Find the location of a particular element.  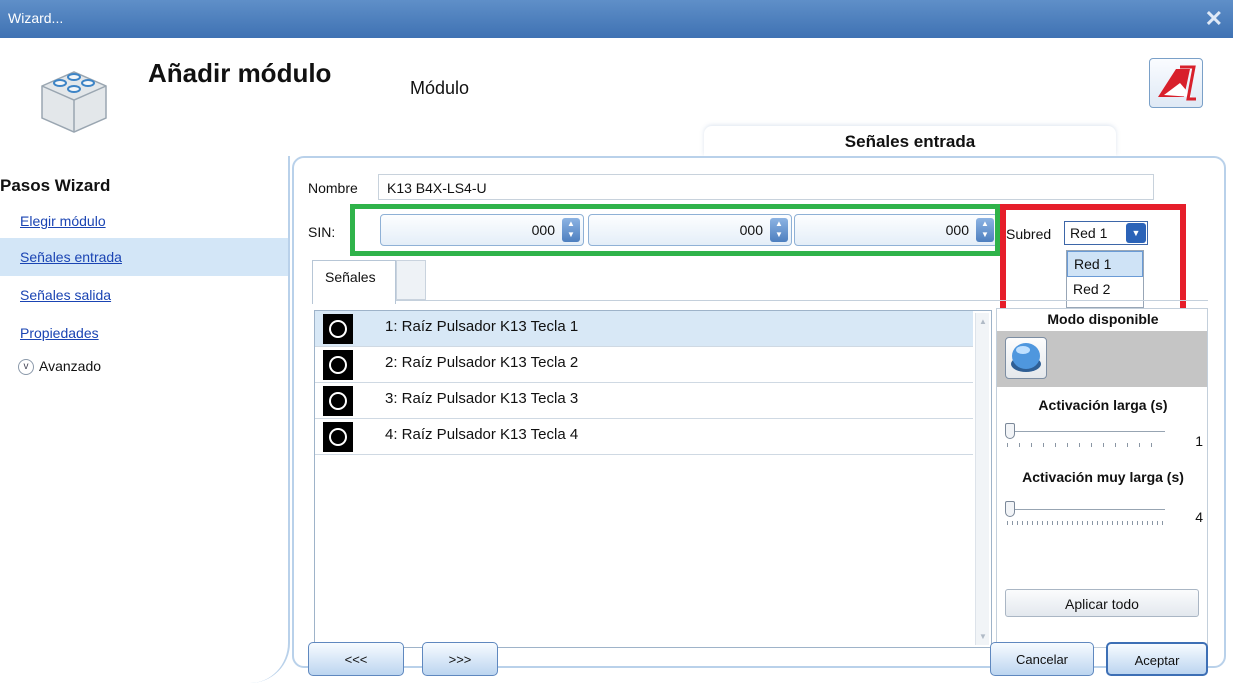

name-label: Nombre is located at coordinates (333, 188).